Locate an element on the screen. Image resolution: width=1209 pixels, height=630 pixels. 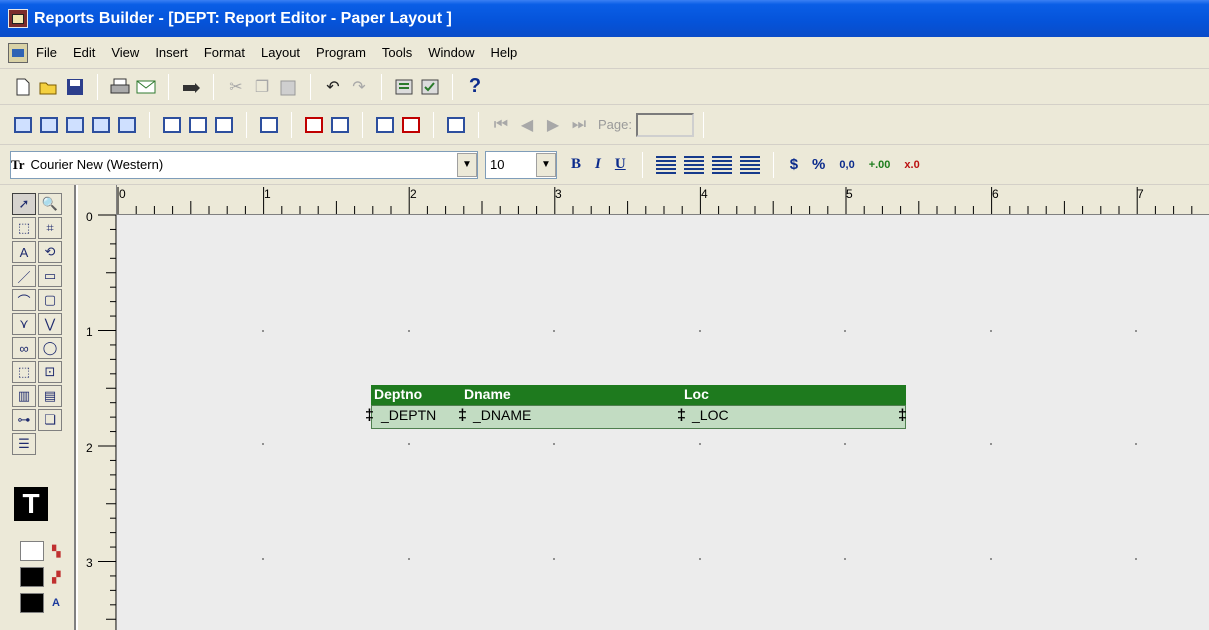
paper-design-icon is located at coordinates (101, 125).